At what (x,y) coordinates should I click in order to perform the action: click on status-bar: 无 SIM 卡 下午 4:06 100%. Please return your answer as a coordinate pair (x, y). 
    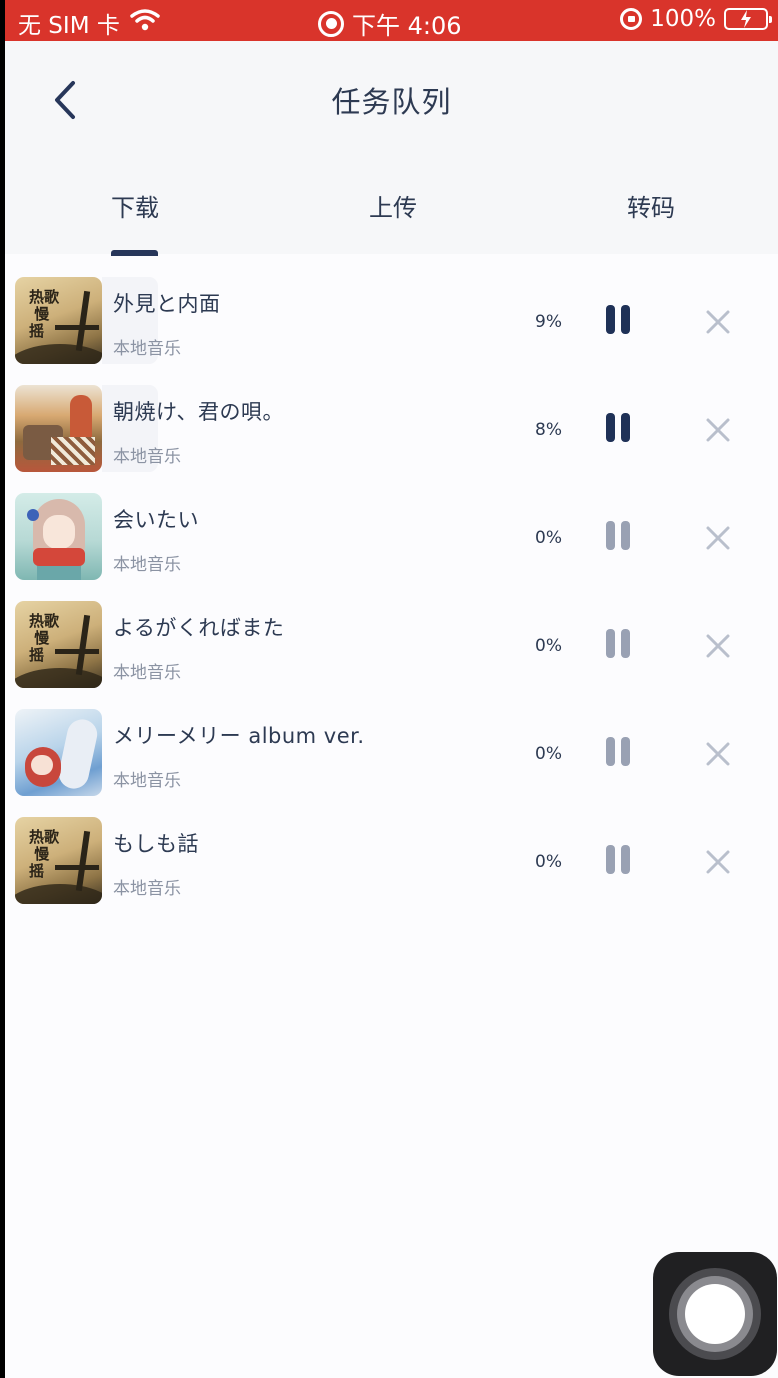
    Looking at the image, I should click on (389, 20).